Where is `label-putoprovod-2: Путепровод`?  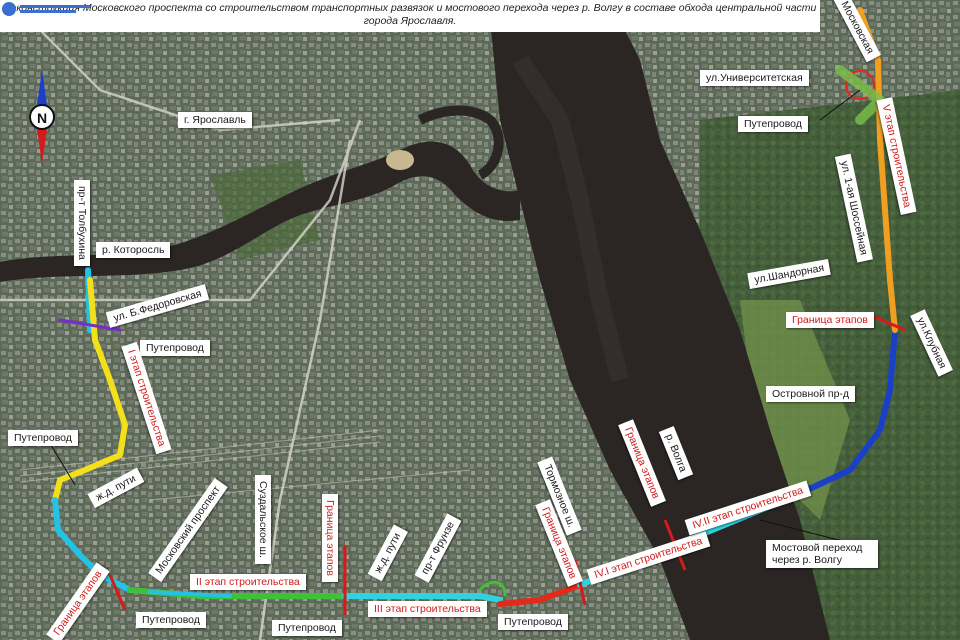
label-putoprovod-2: Путепровод is located at coordinates (43, 438).